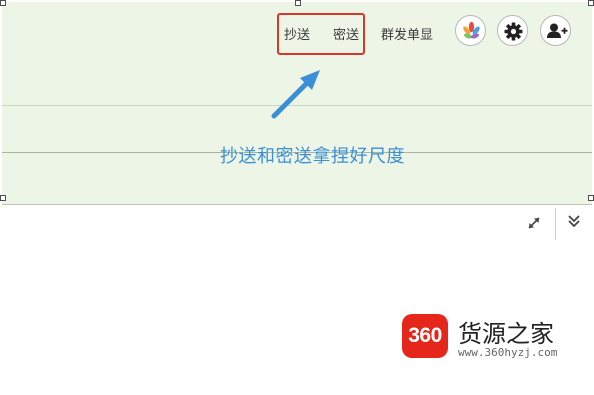 The image size is (594, 395). Describe the element at coordinates (591, 198) in the screenshot. I see `resize-handle-middle-right` at that location.